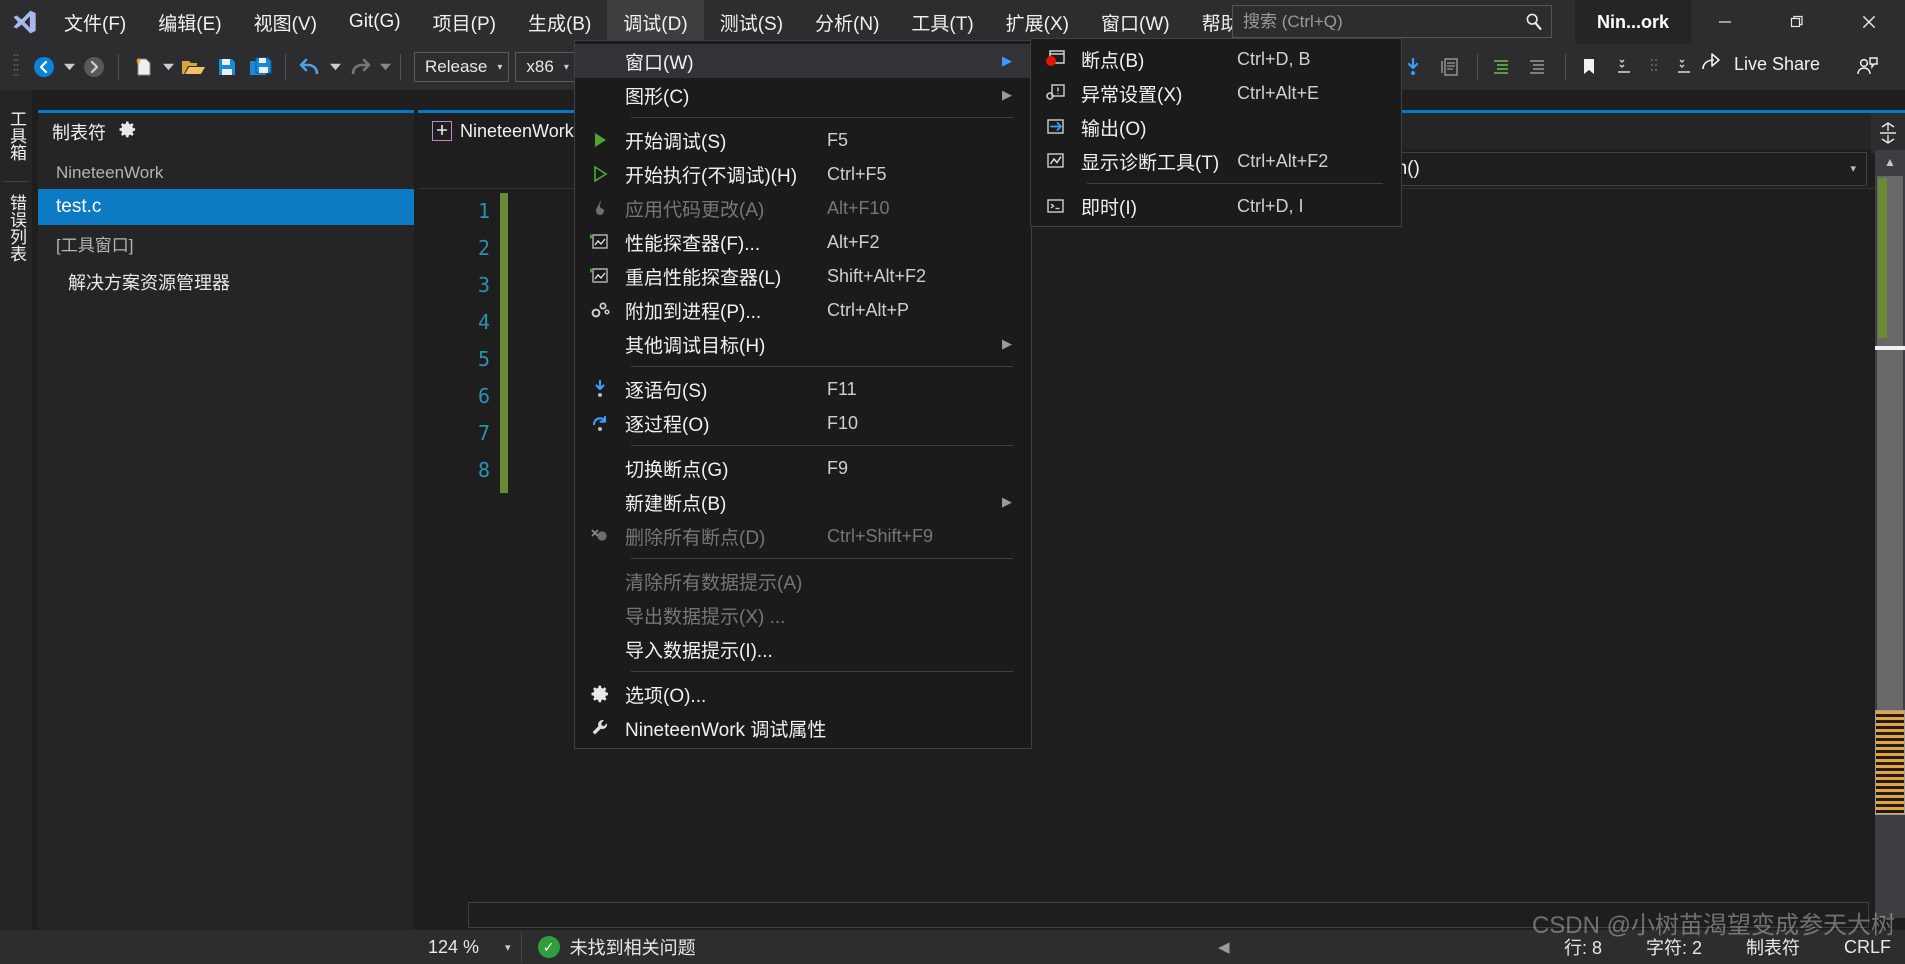 The image size is (1905, 964). What do you see at coordinates (1603, 169) in the screenshot?
I see `navigation-member-value: main()` at bounding box center [1603, 169].